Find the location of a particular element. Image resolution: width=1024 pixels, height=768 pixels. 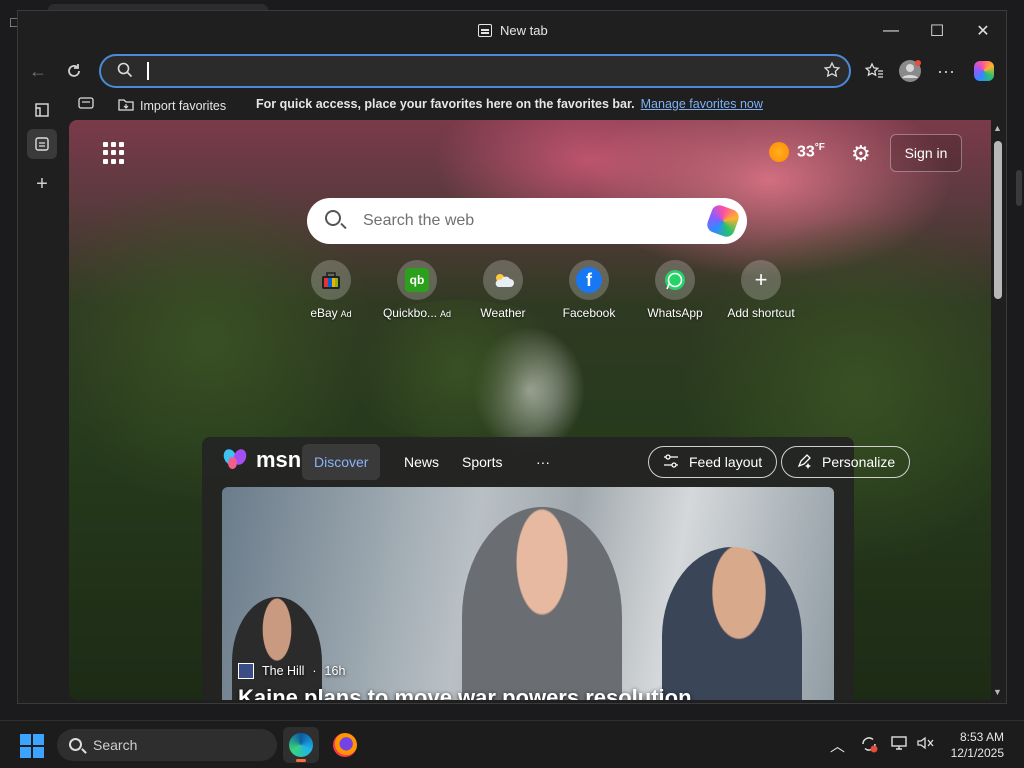

minimize-button: — is located at coordinates (891, 31).